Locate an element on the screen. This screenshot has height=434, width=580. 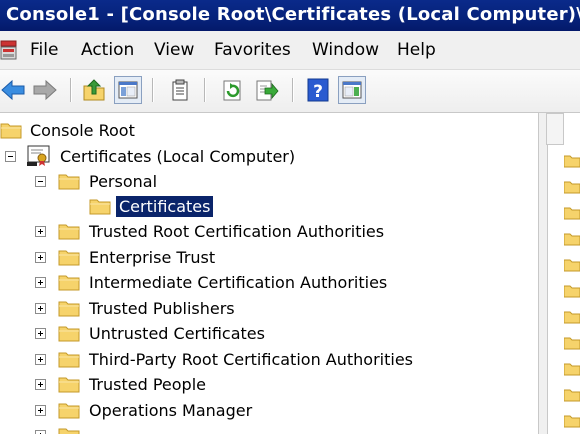
menu-favorites: Favorites is located at coordinates (252, 50).